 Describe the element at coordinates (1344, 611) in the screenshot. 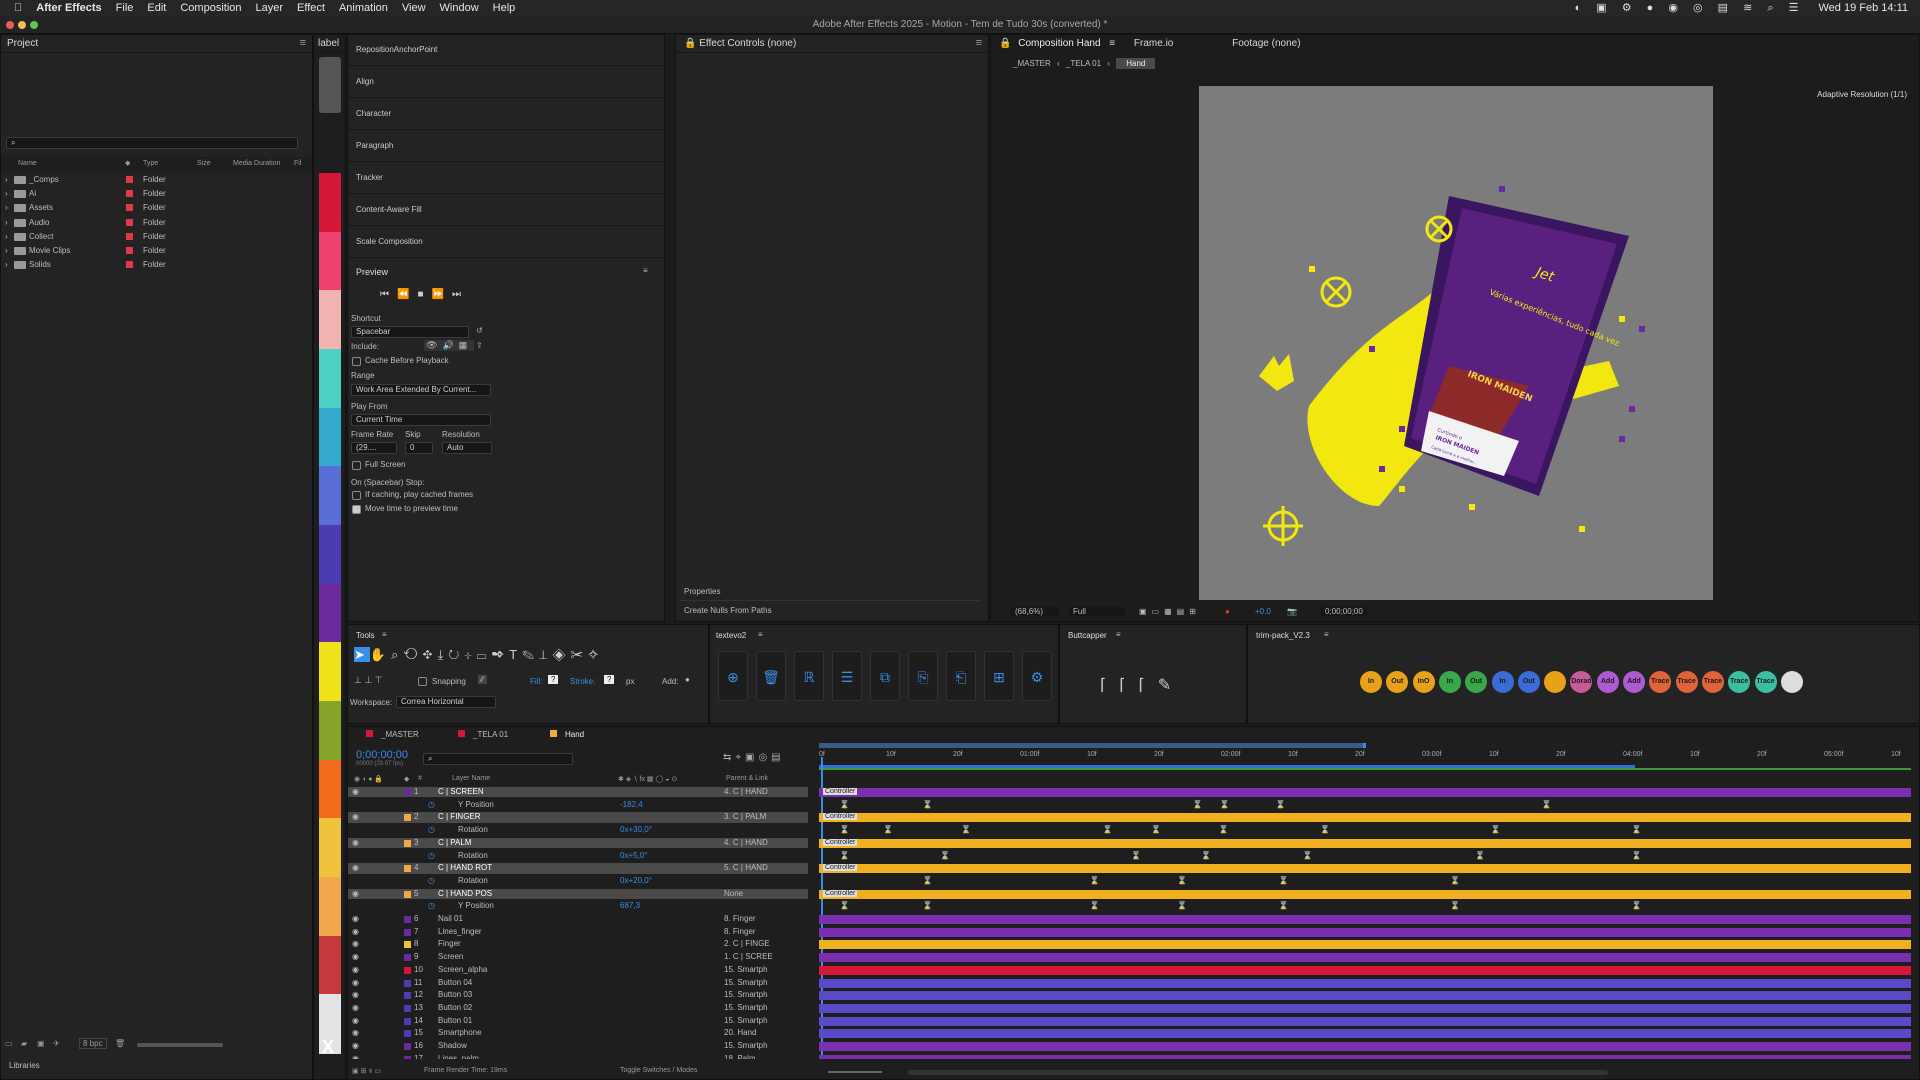

I see `comp-timecode: 0;00;00;00` at that location.